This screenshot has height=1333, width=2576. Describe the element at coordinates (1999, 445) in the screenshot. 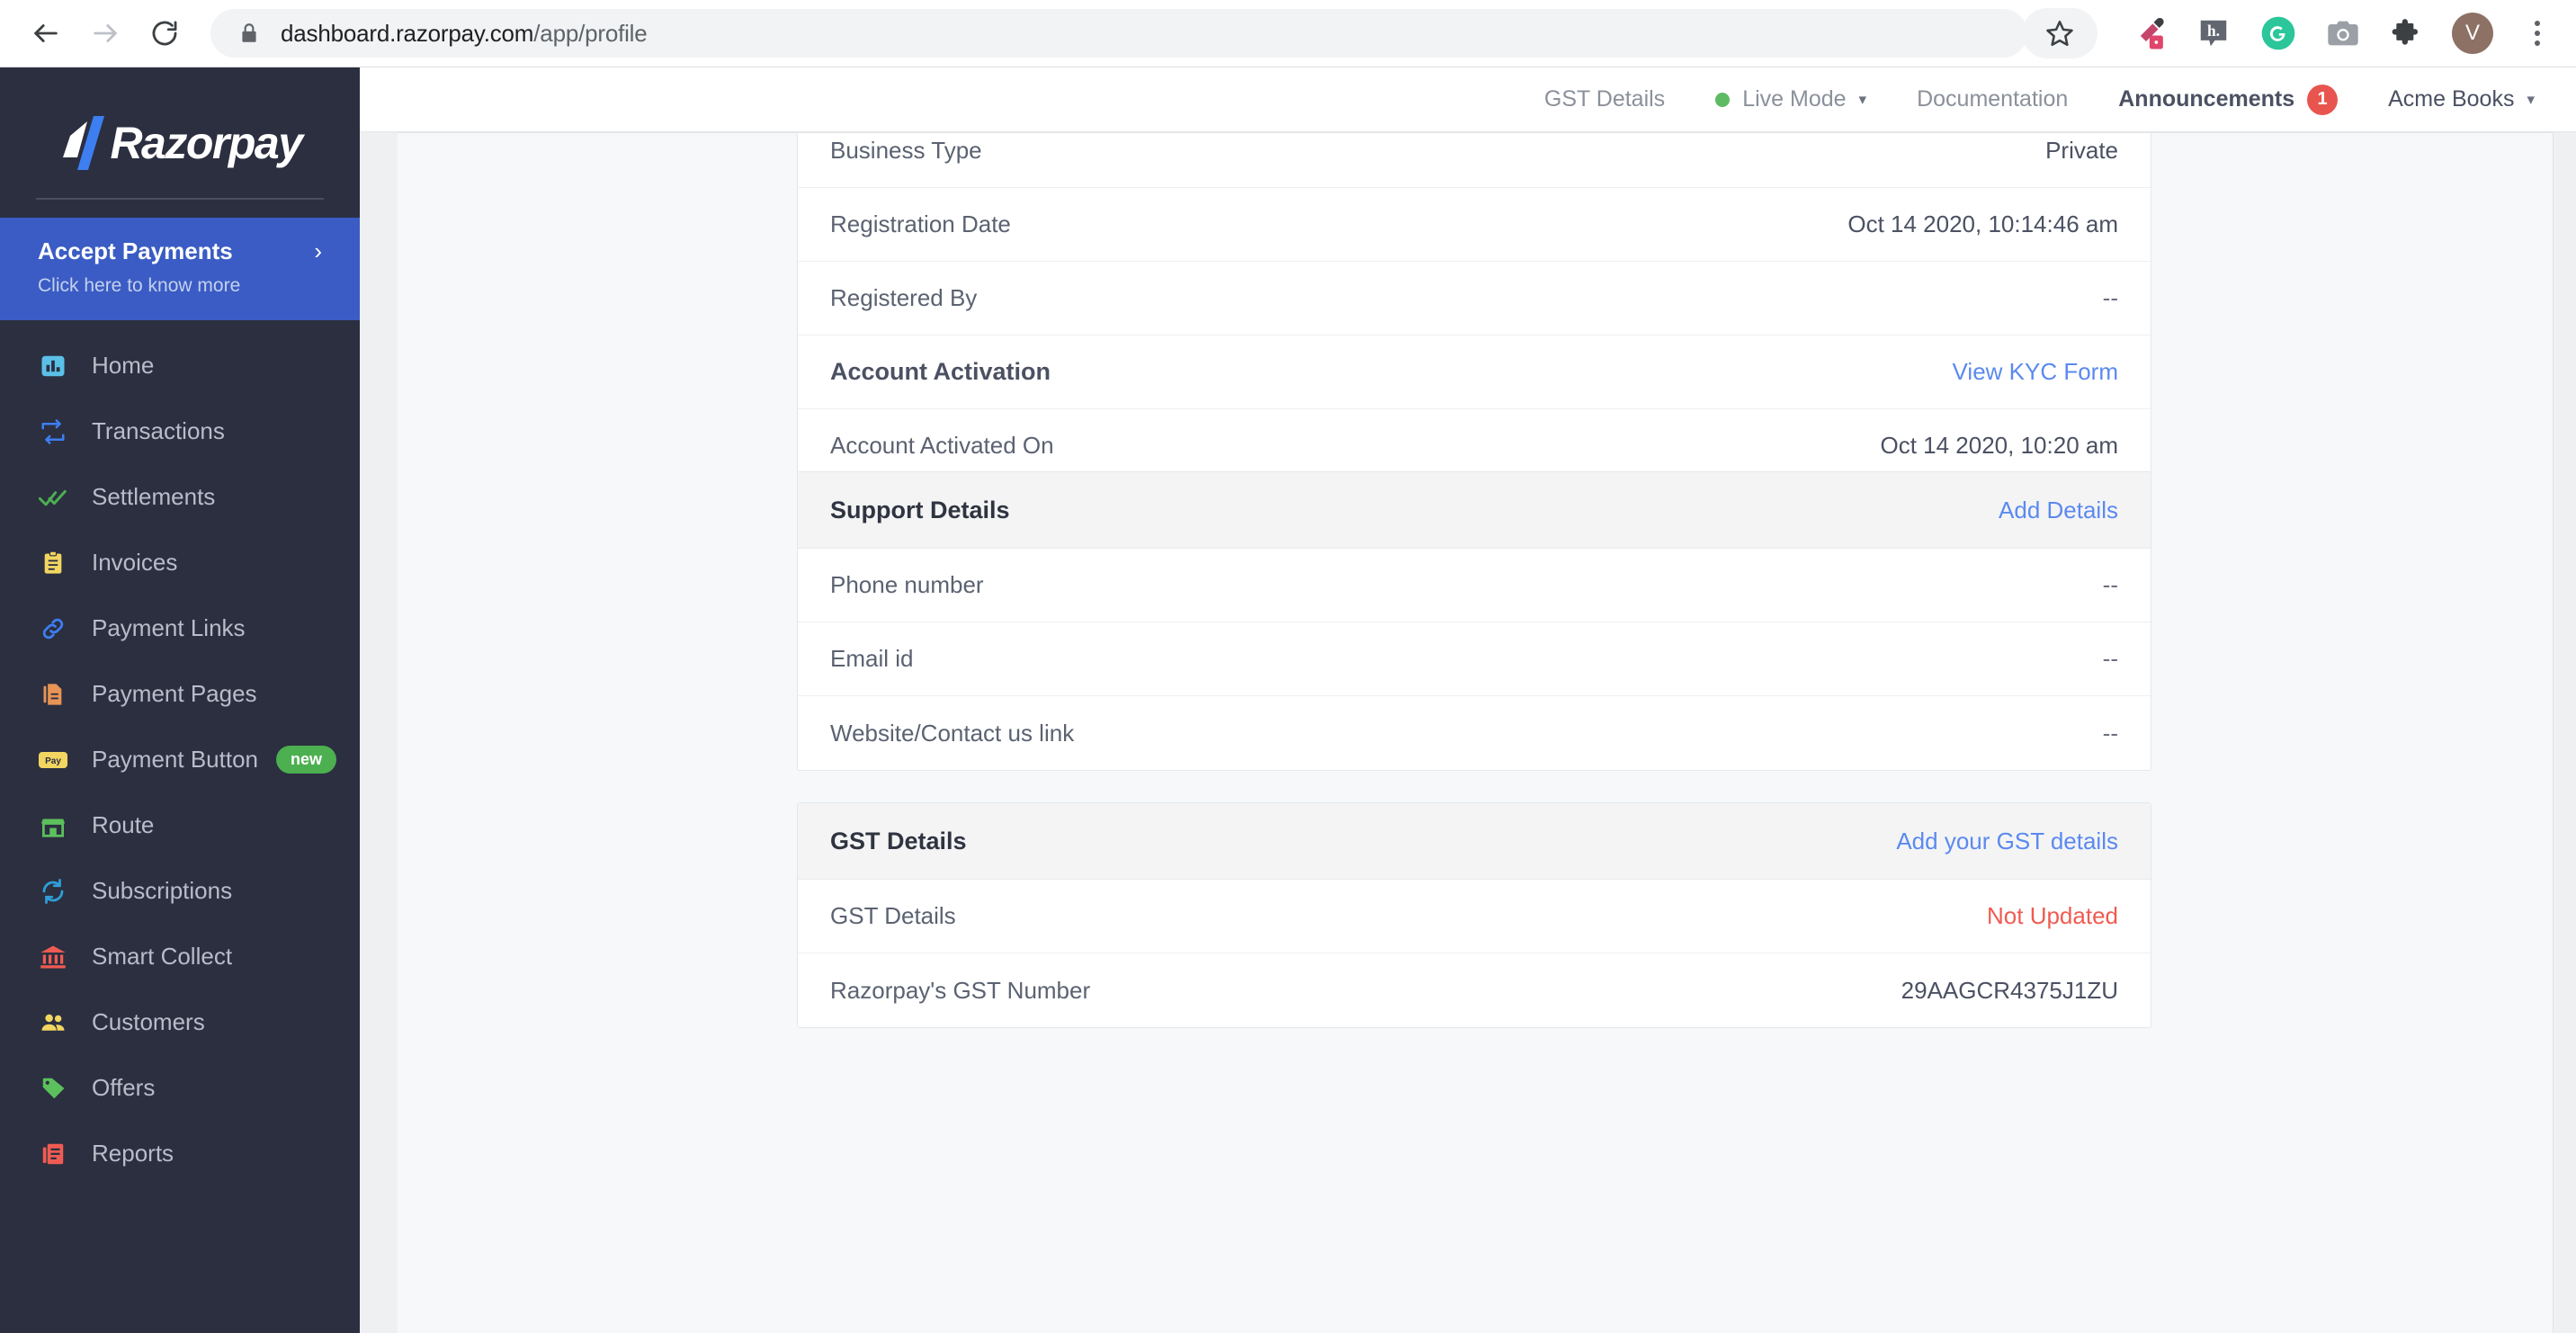

I see `row-value: Oct 14 2020, 10:20 am` at that location.